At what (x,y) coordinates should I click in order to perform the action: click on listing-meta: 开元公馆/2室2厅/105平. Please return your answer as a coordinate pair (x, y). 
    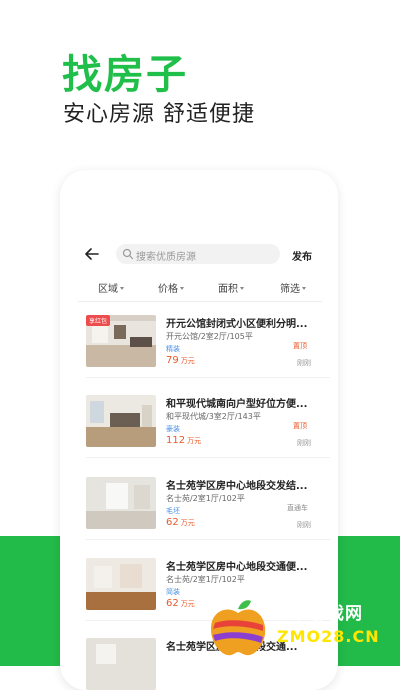
    Looking at the image, I should click on (209, 336).